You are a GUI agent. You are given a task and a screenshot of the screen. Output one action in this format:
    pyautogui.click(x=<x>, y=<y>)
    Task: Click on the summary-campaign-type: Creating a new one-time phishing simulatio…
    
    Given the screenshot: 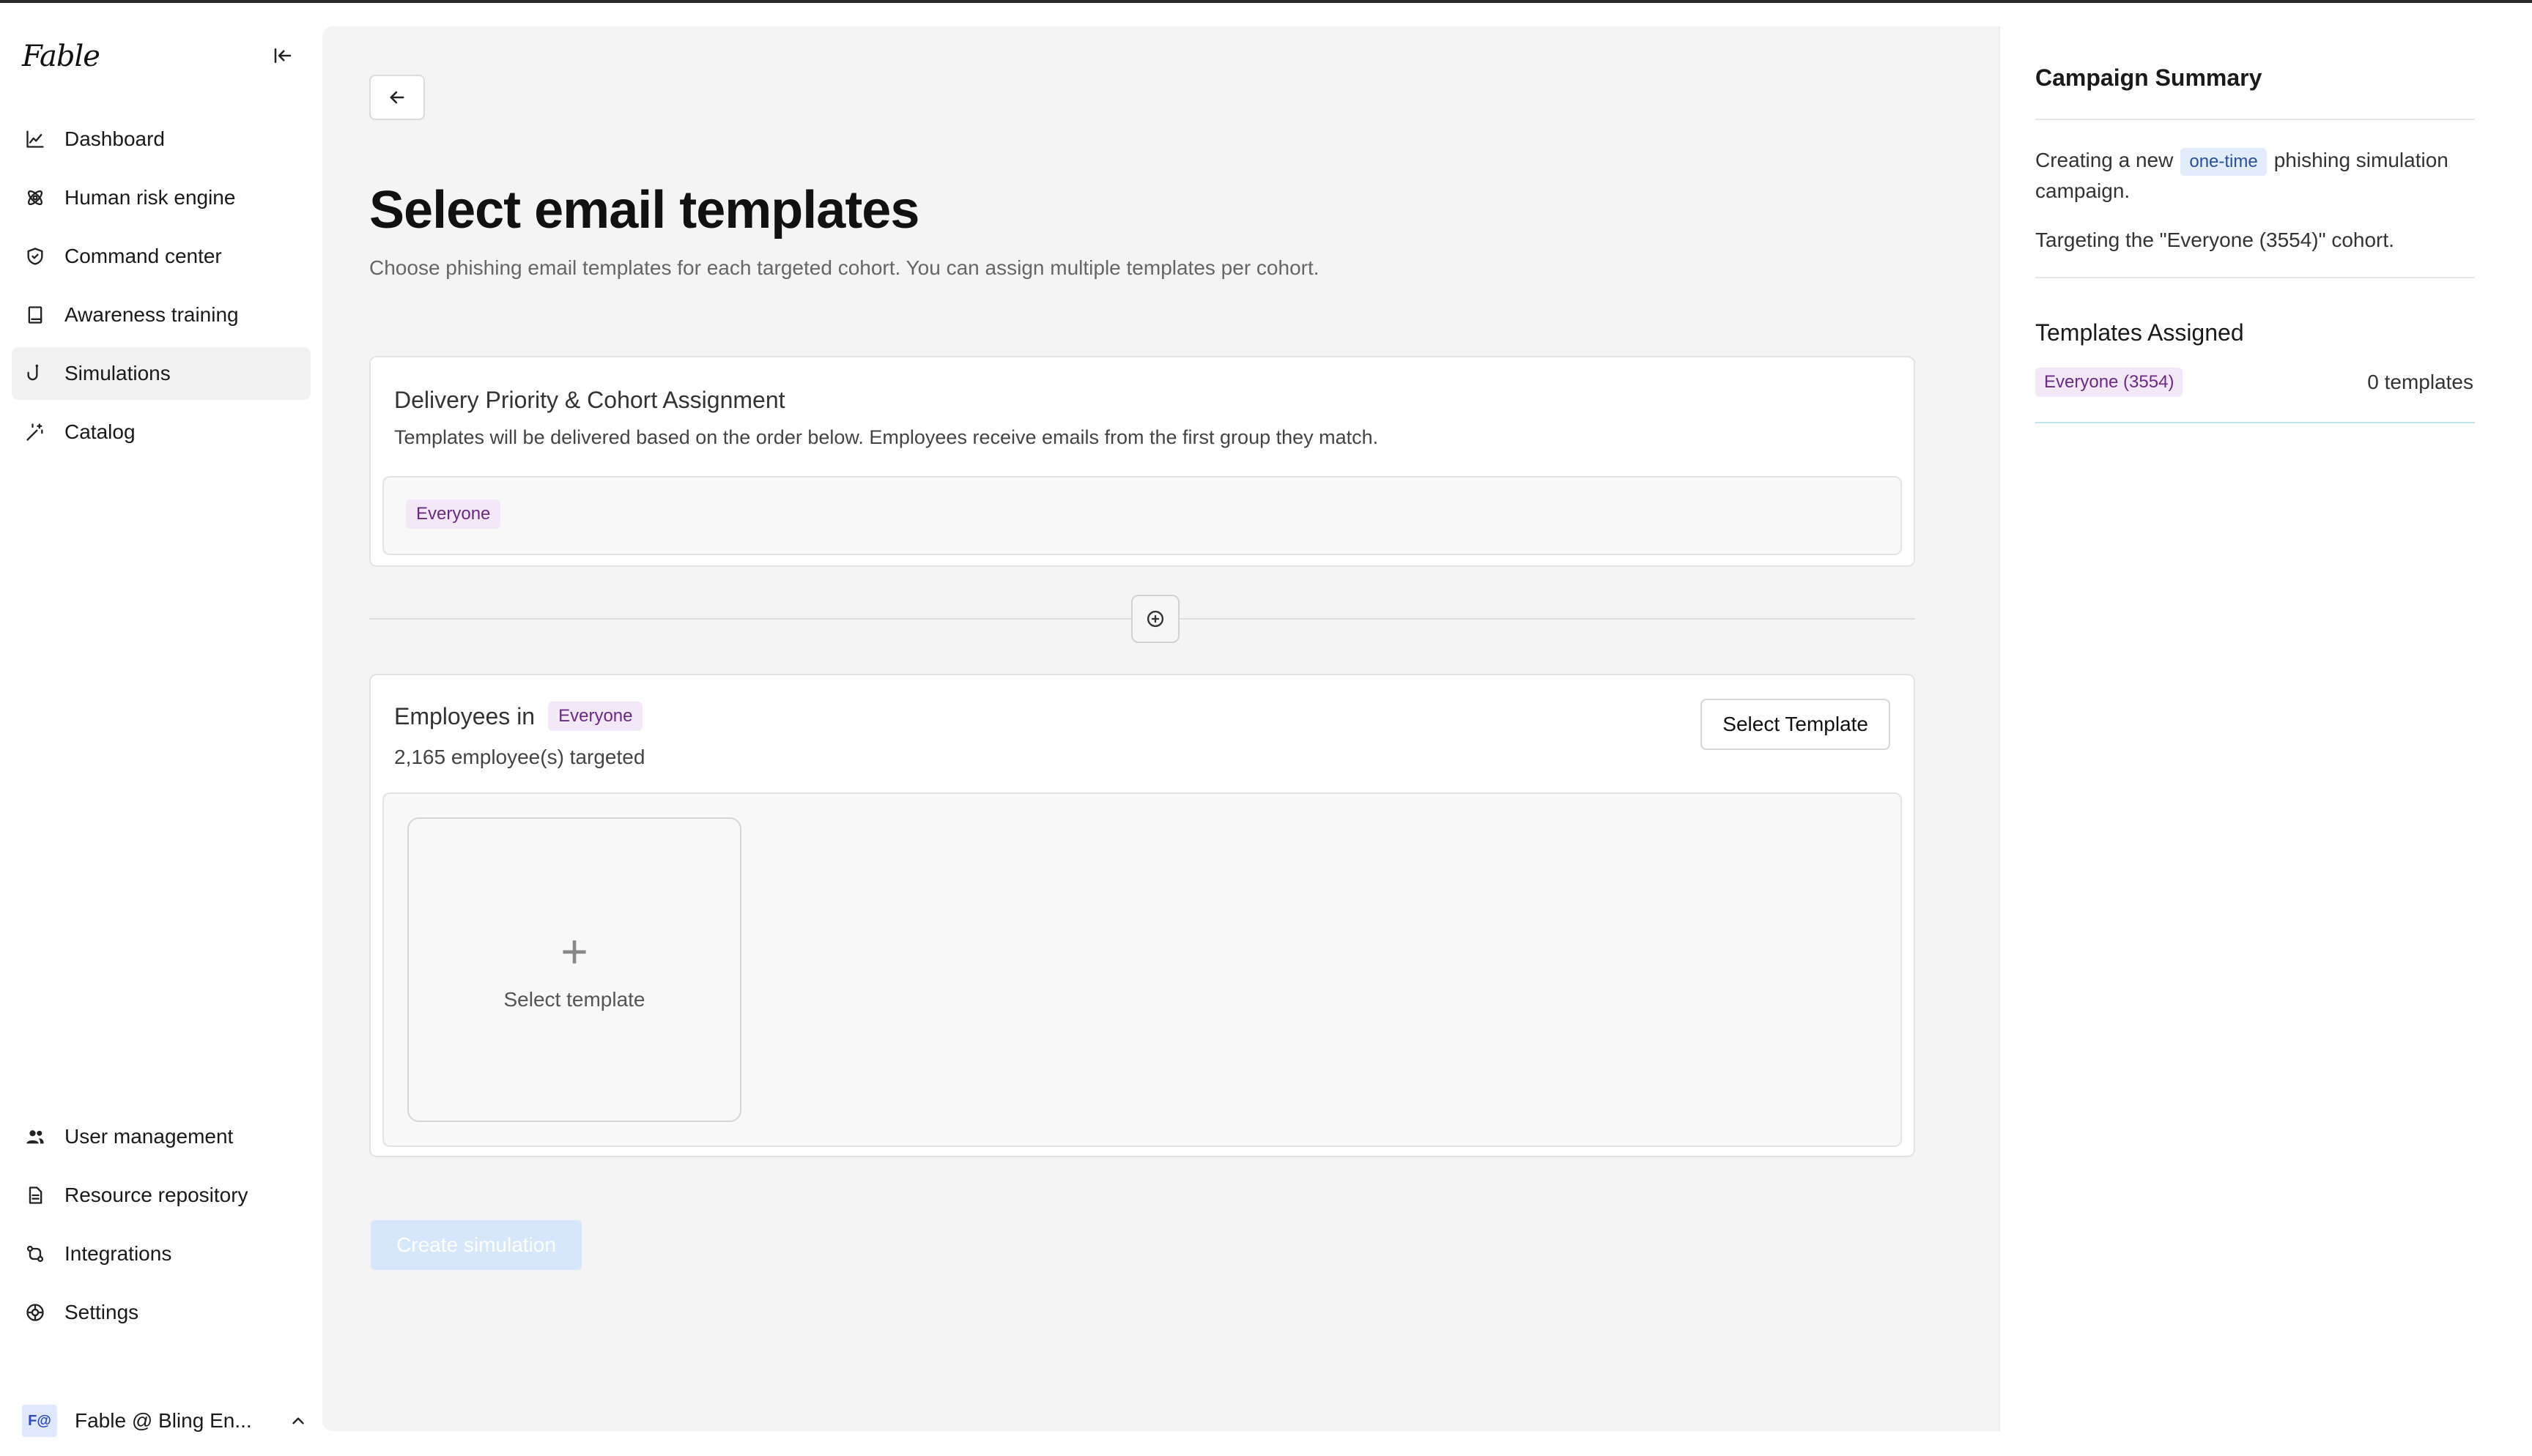 What is the action you would take?
    pyautogui.click(x=2262, y=176)
    